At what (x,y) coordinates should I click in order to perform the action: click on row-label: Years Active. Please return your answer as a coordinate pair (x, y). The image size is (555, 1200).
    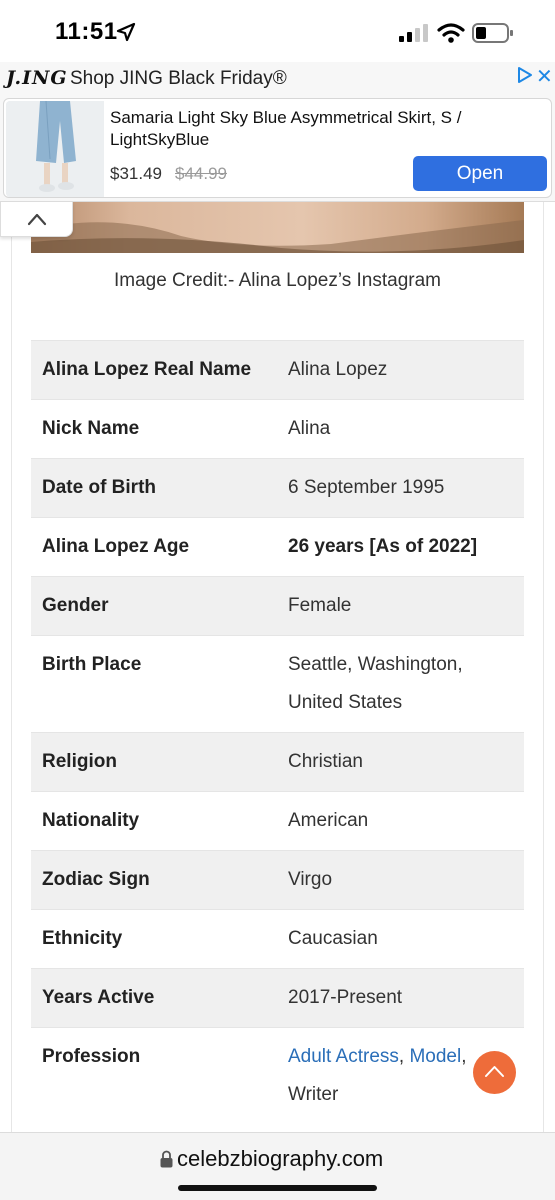
    Looking at the image, I should click on (98, 997).